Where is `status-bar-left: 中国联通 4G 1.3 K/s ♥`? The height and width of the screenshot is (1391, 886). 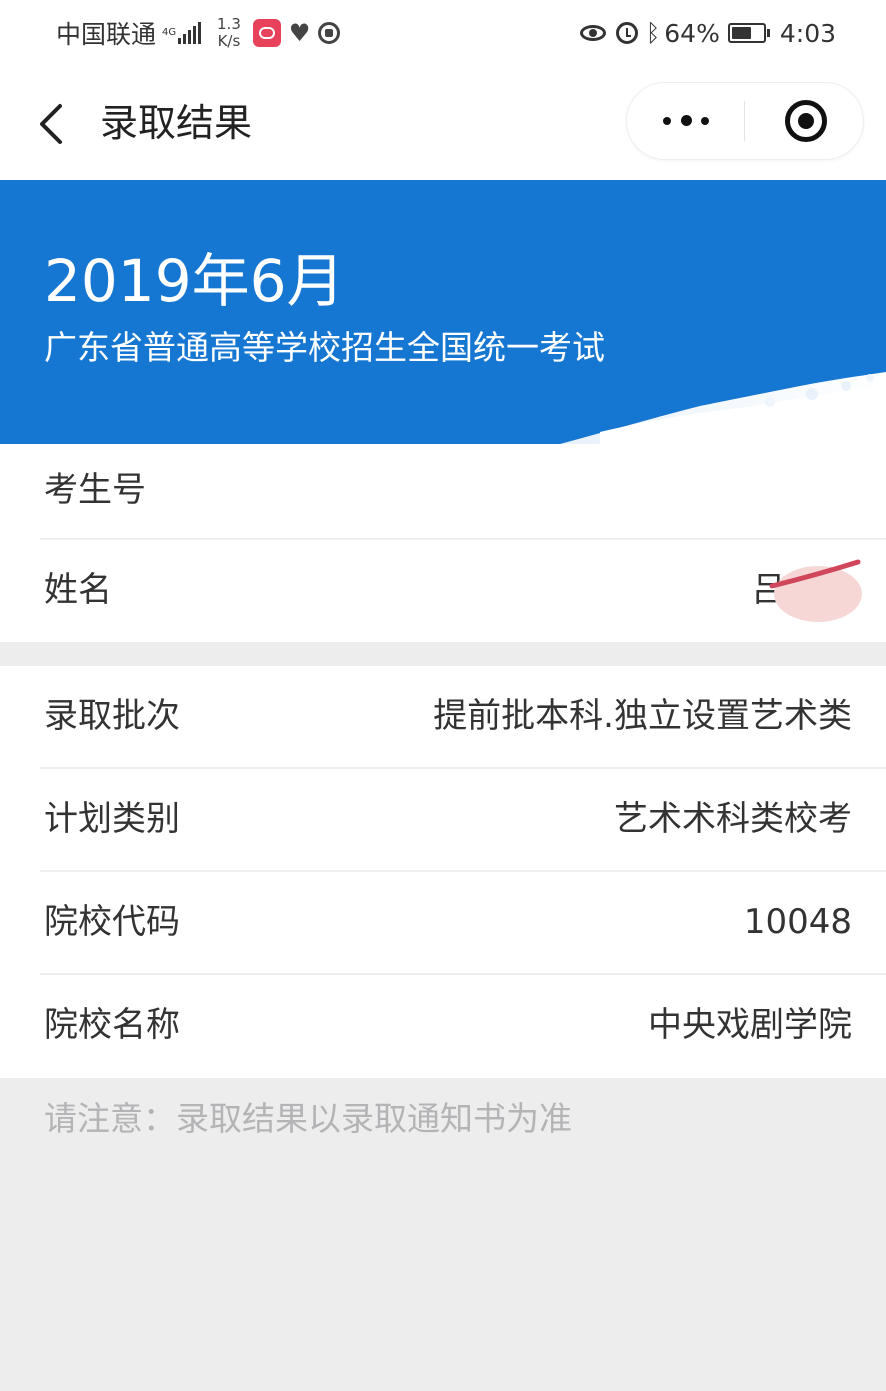
status-bar-left: 中国联通 4G 1.3 K/s ♥ is located at coordinates (198, 33).